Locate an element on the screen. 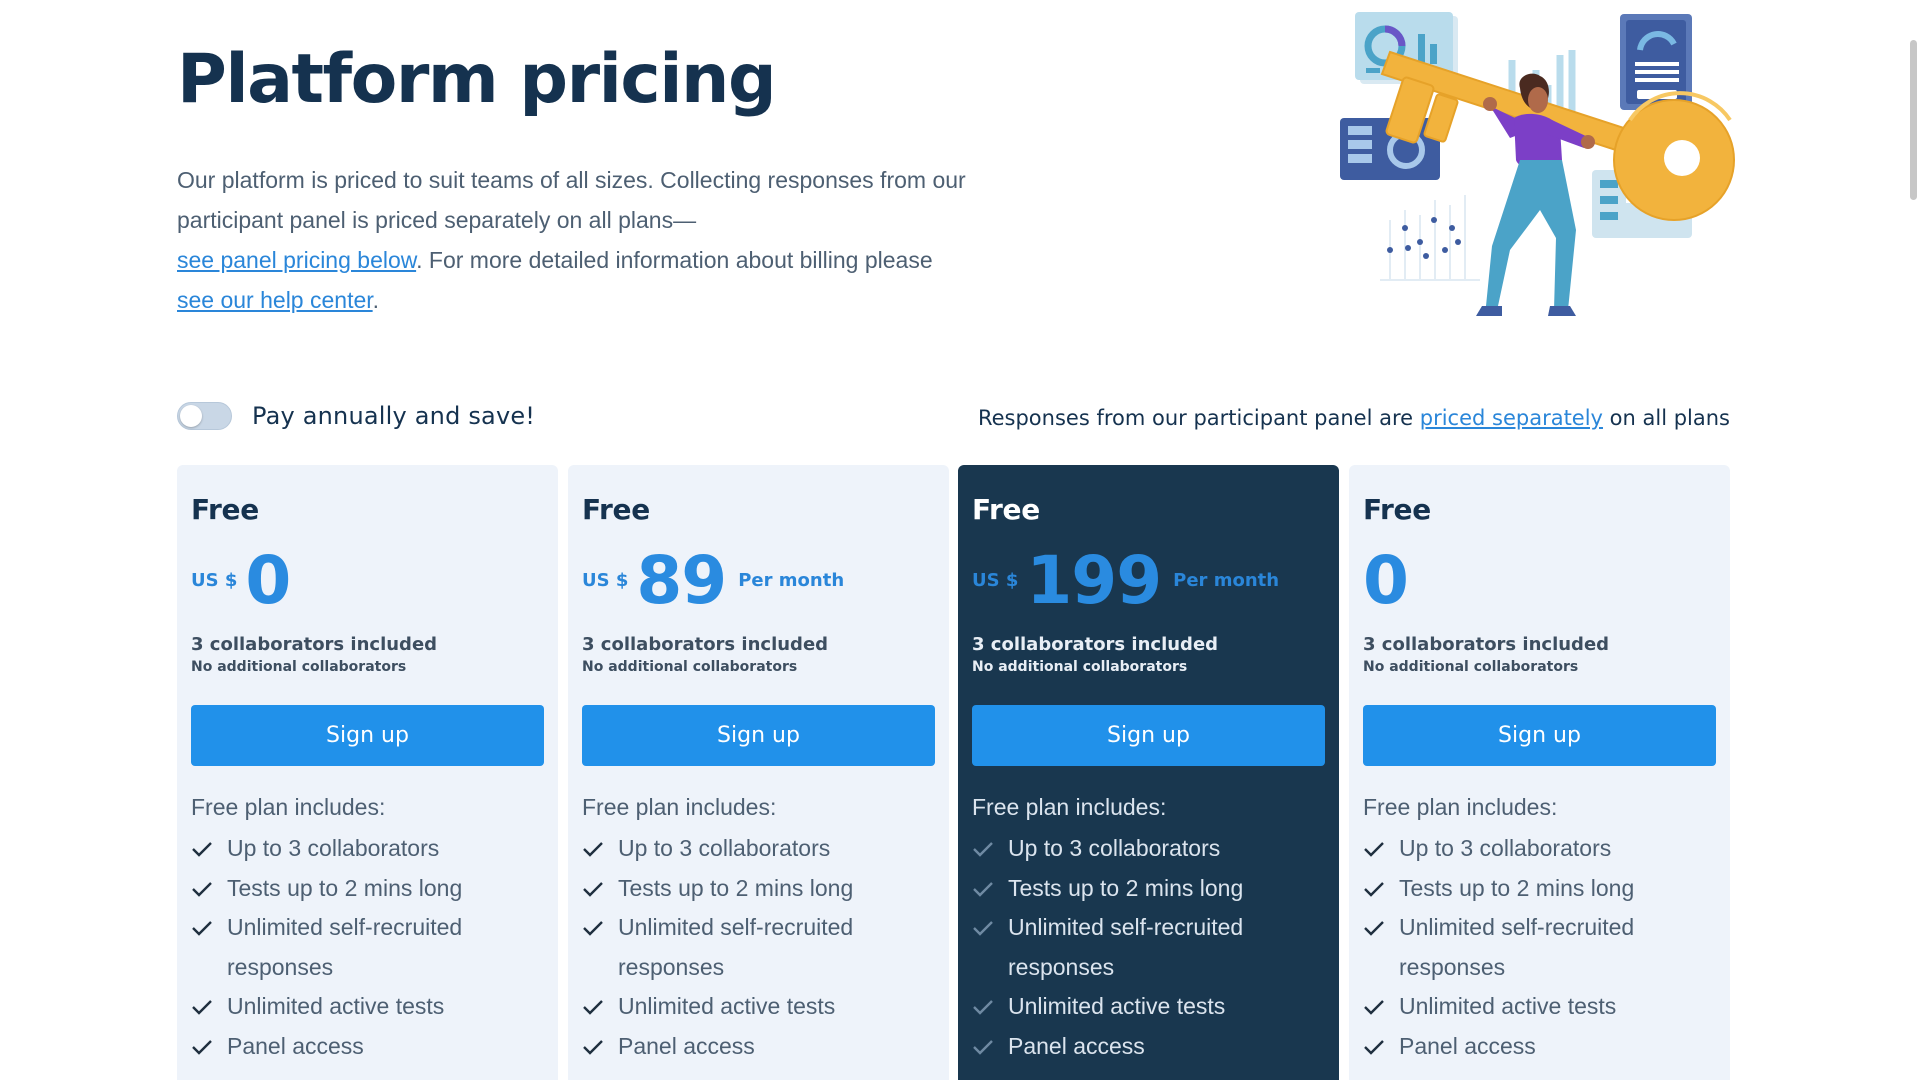 This screenshot has height=1080, width=1920. help-center-link: see our help center is located at coordinates (275, 300).